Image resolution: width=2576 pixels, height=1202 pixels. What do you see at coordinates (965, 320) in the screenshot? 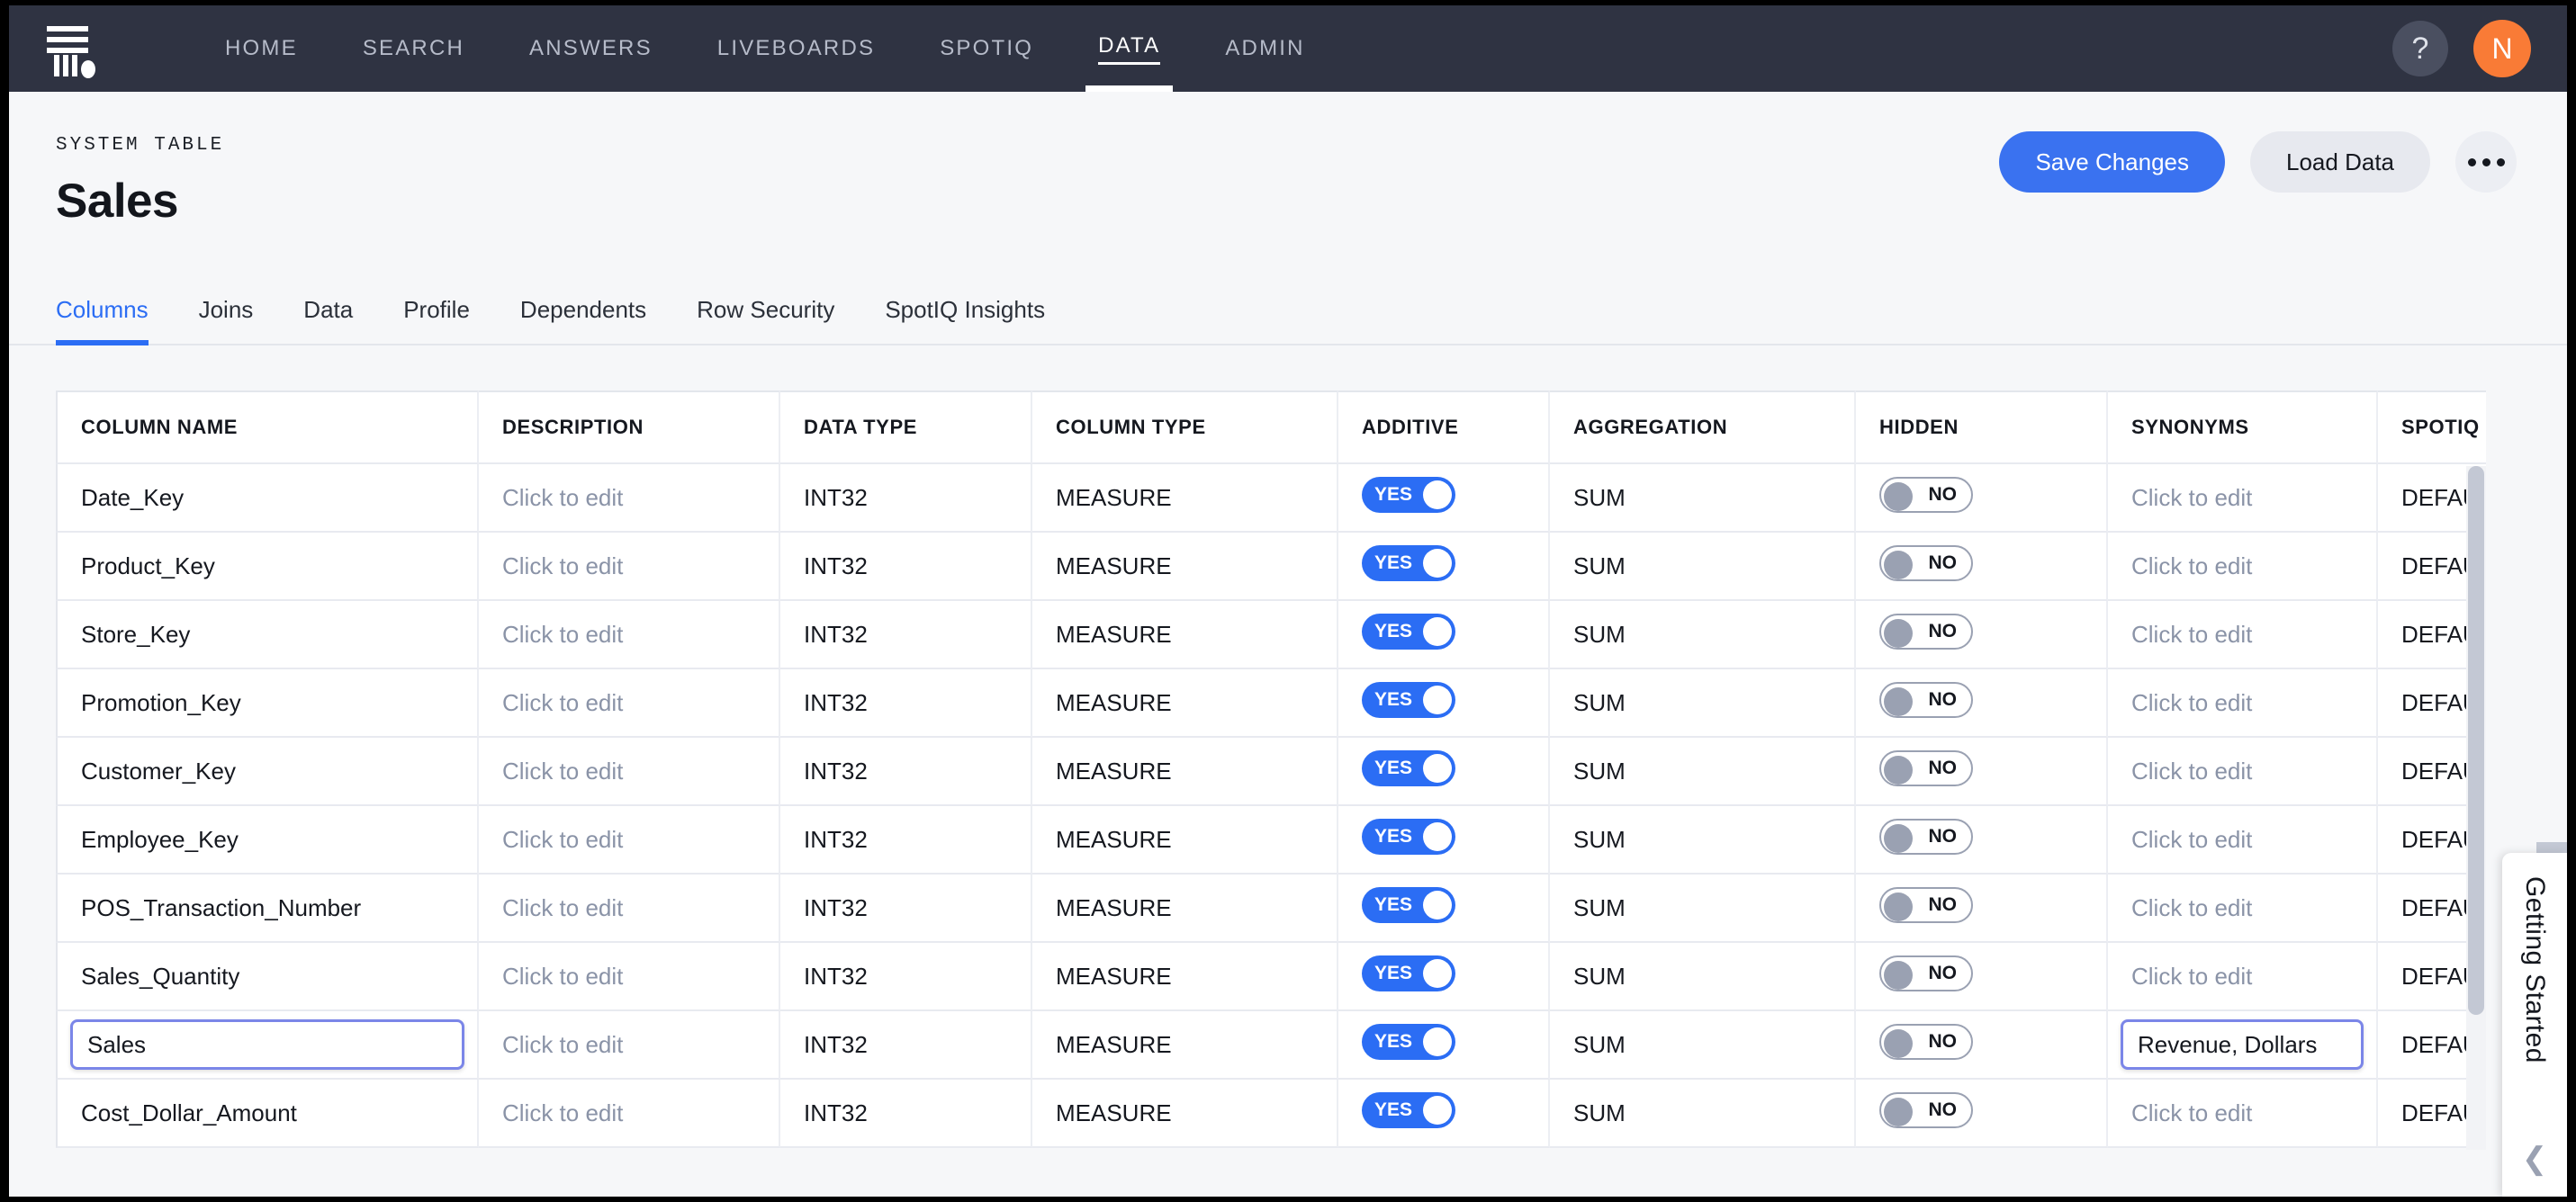
I see `tab-spotiq-insights: SpotIQ Insights` at bounding box center [965, 320].